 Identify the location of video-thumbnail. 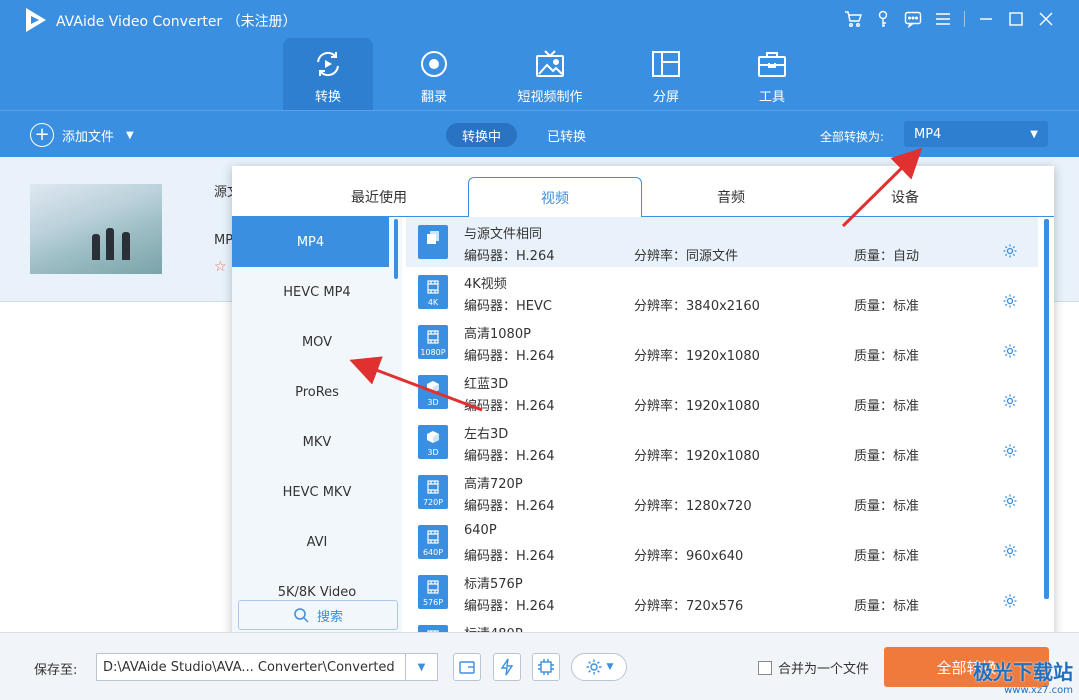
(96, 229).